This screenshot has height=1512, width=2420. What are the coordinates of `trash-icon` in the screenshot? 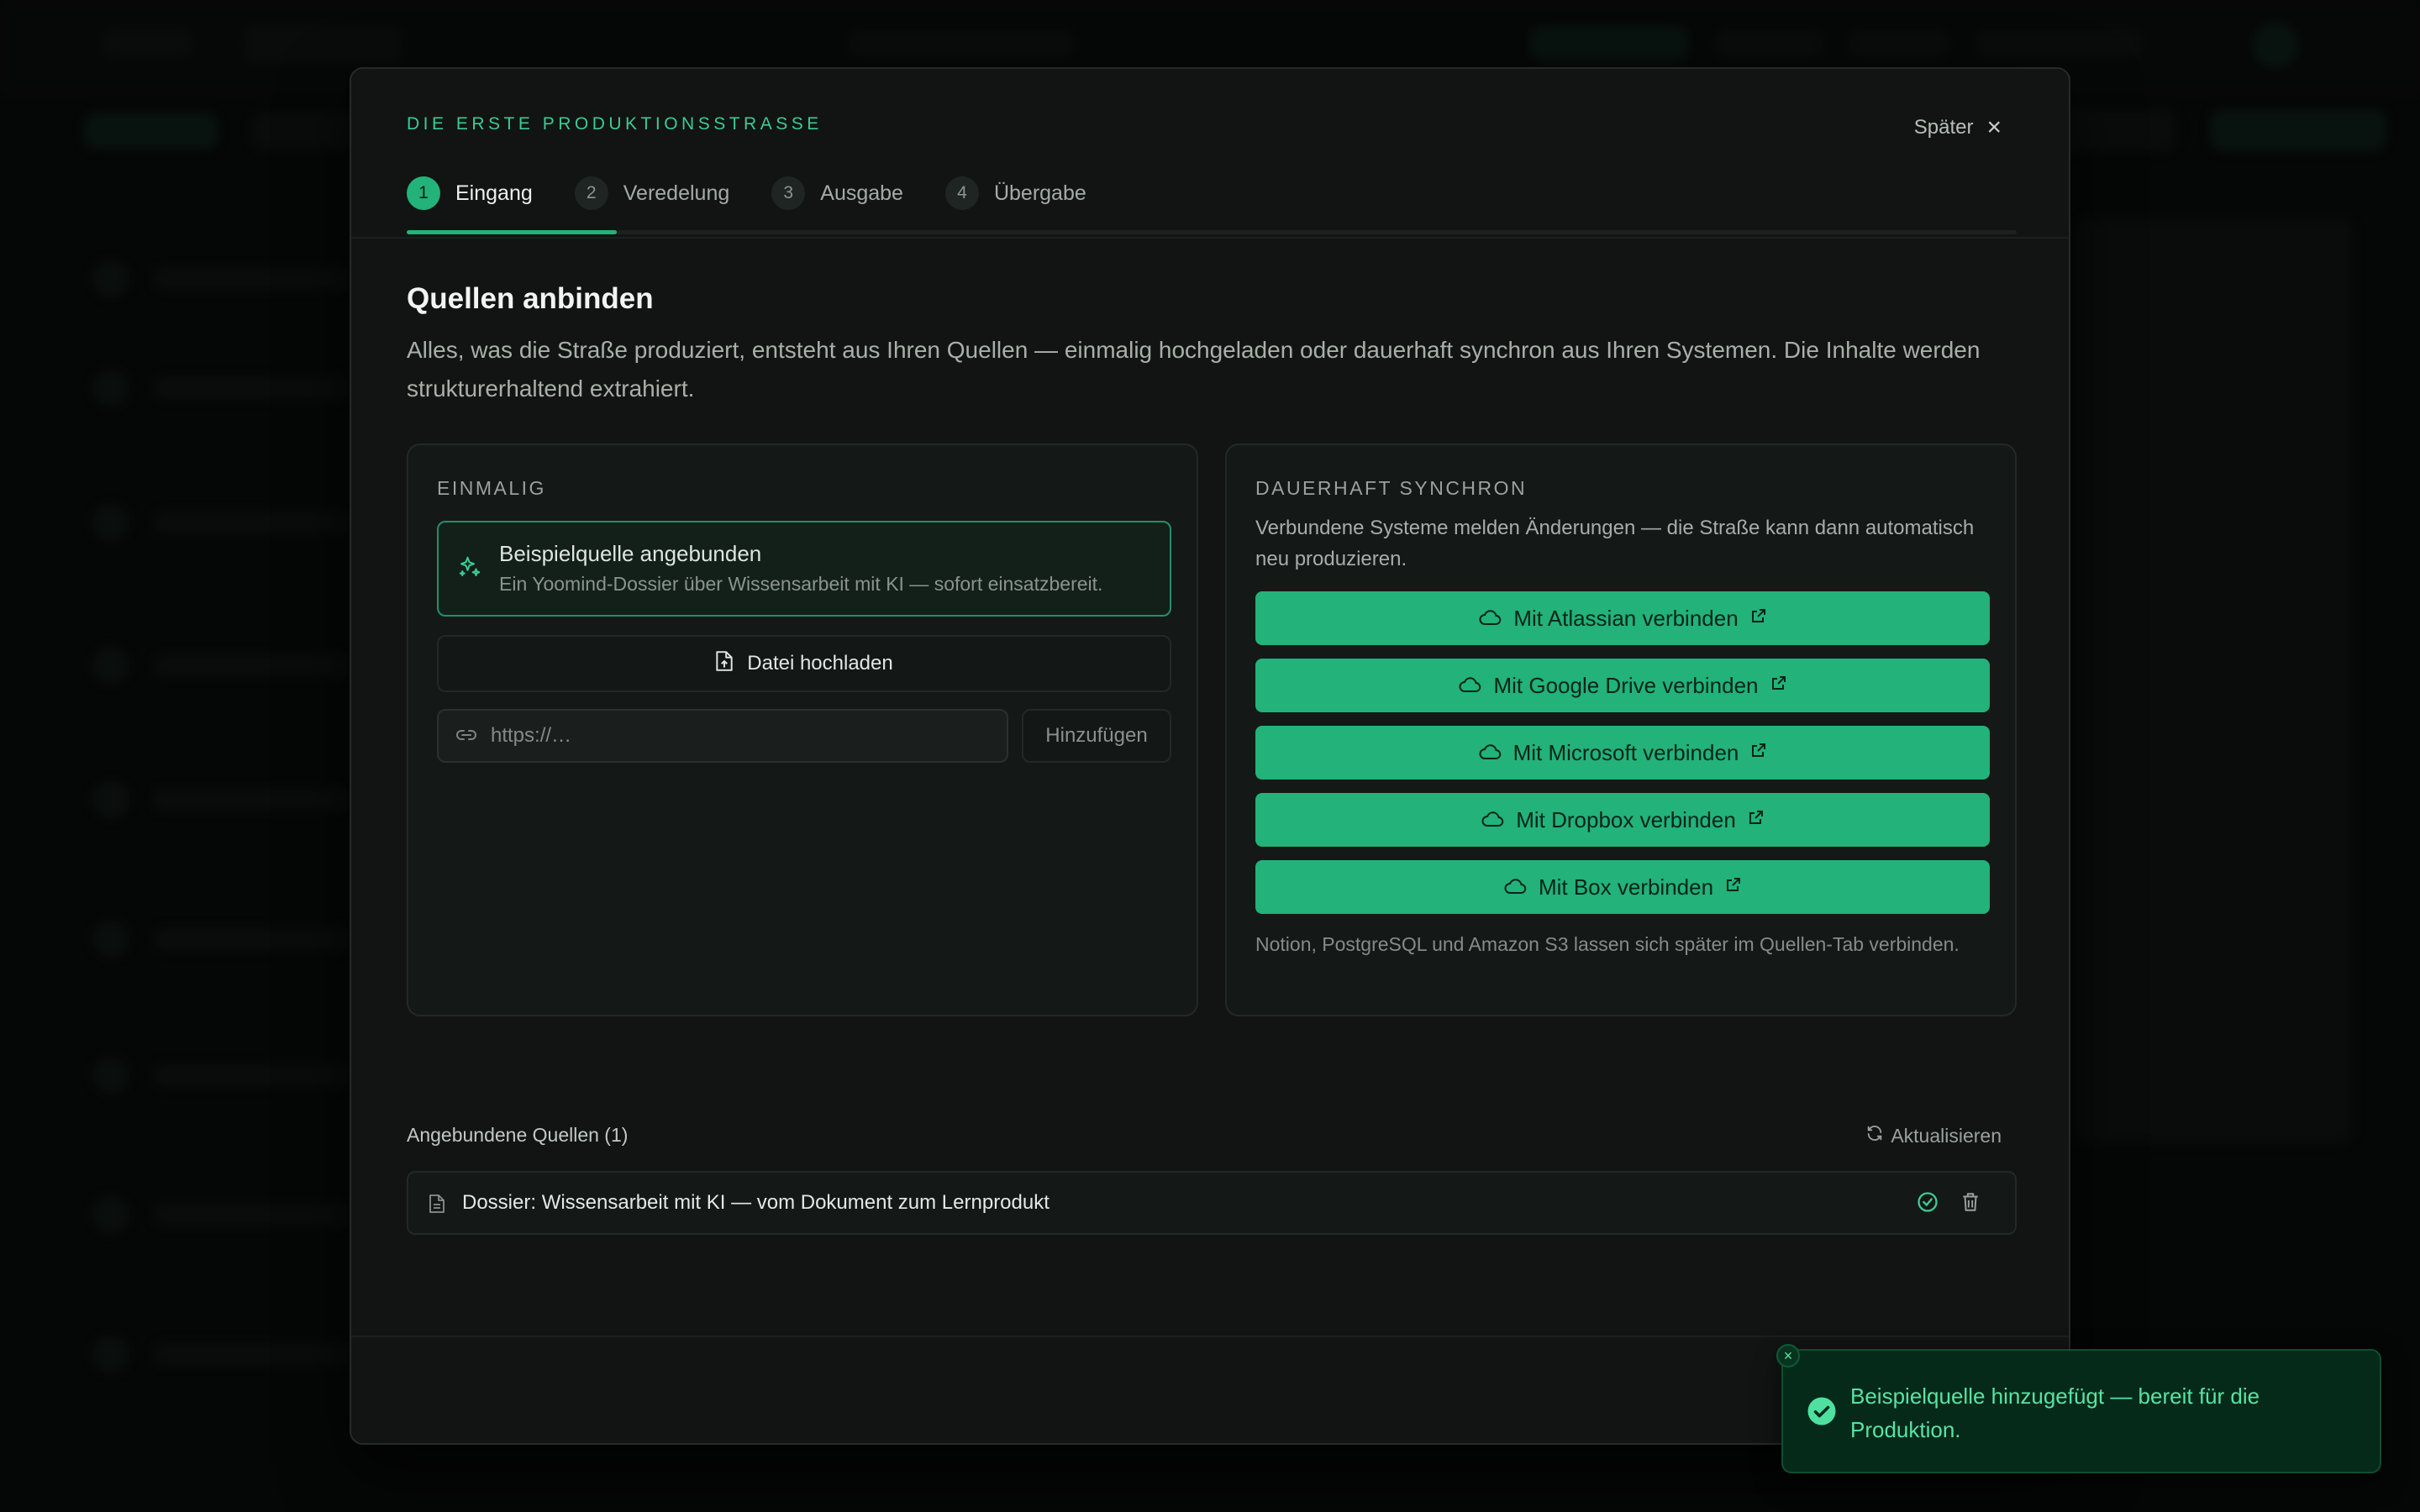 It's located at (1971, 1204).